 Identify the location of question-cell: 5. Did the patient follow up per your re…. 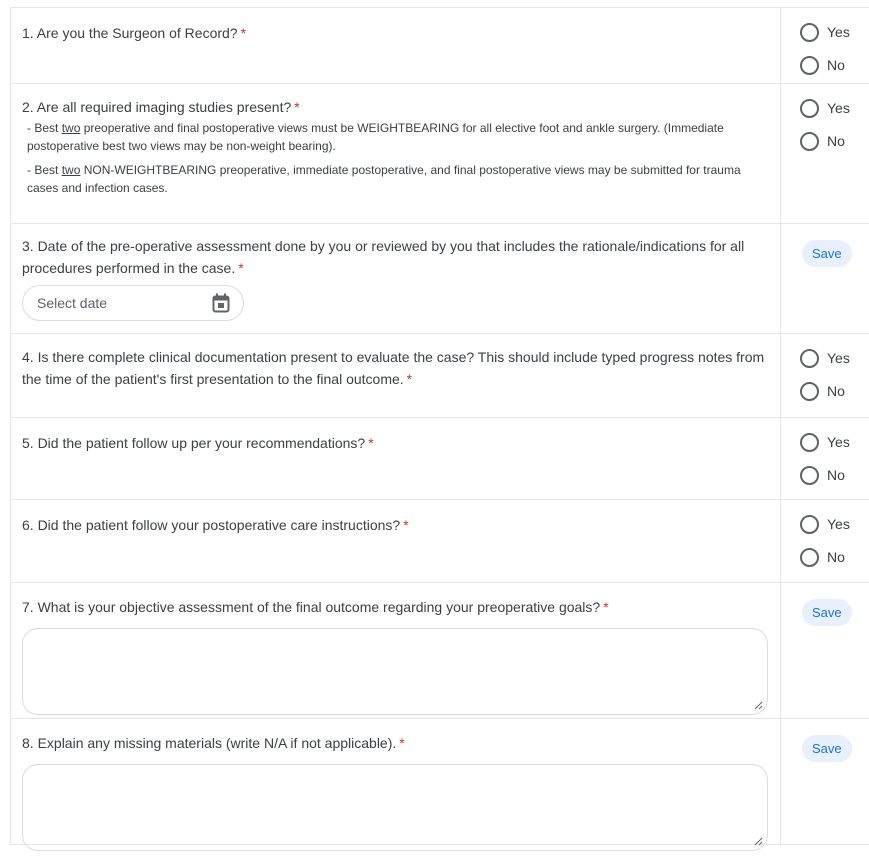
(396, 458).